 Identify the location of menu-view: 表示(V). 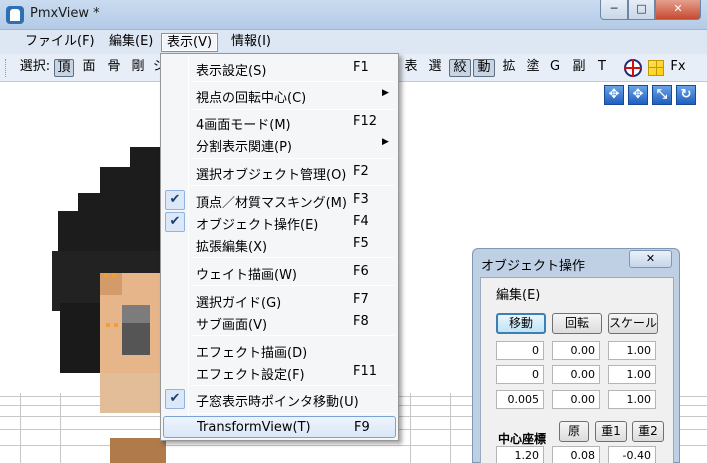
(190, 42).